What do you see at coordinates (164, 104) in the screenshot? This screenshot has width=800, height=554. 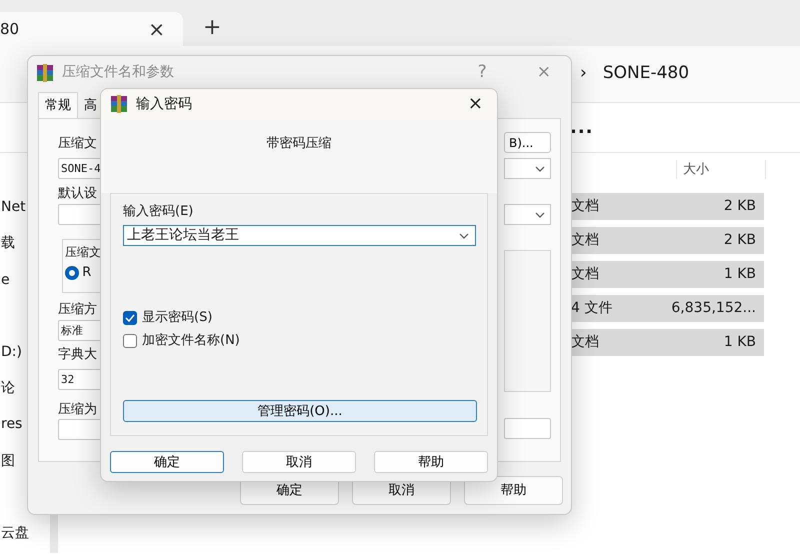 I see `window-title: 输入密码` at bounding box center [164, 104].